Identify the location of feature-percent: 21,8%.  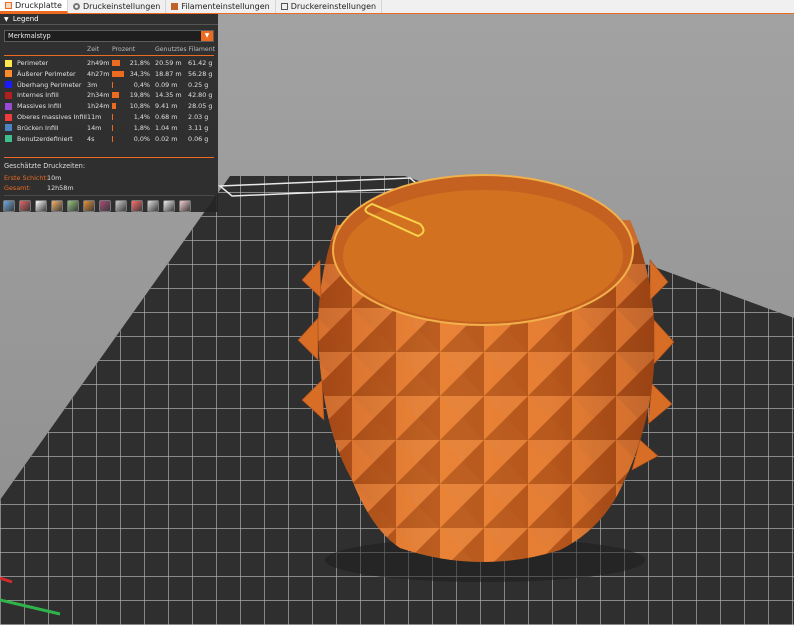
(139, 63).